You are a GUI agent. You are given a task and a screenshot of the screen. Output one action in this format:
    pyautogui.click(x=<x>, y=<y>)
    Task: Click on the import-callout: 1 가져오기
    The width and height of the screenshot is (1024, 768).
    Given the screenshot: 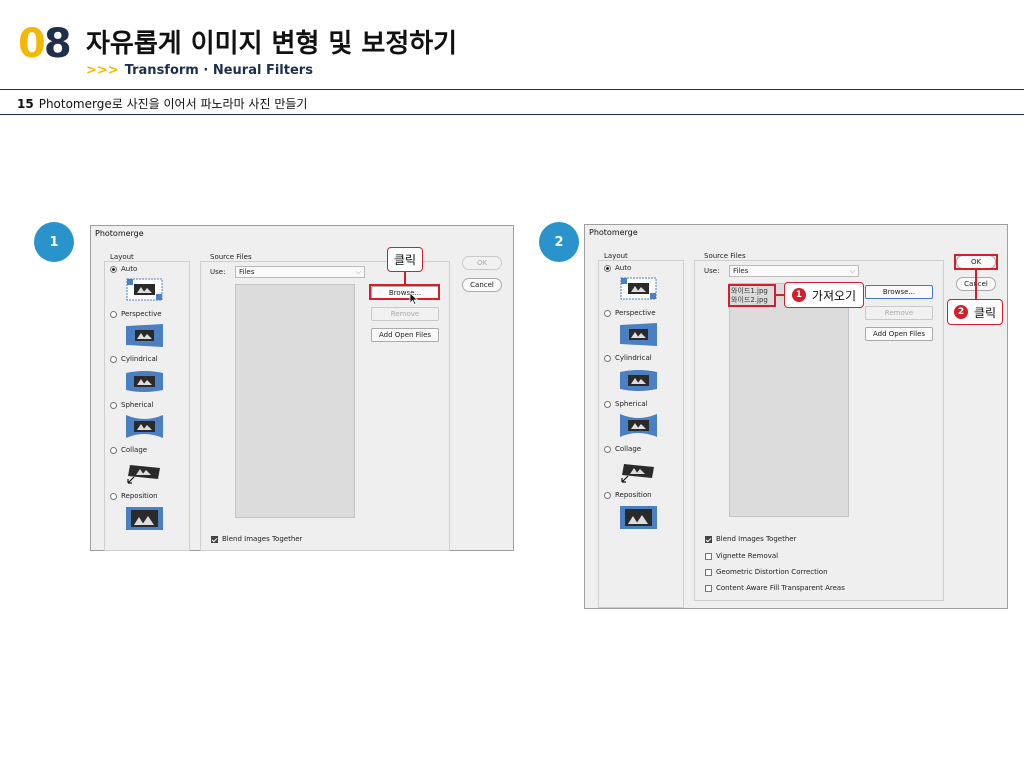 What is the action you would take?
    pyautogui.click(x=824, y=295)
    